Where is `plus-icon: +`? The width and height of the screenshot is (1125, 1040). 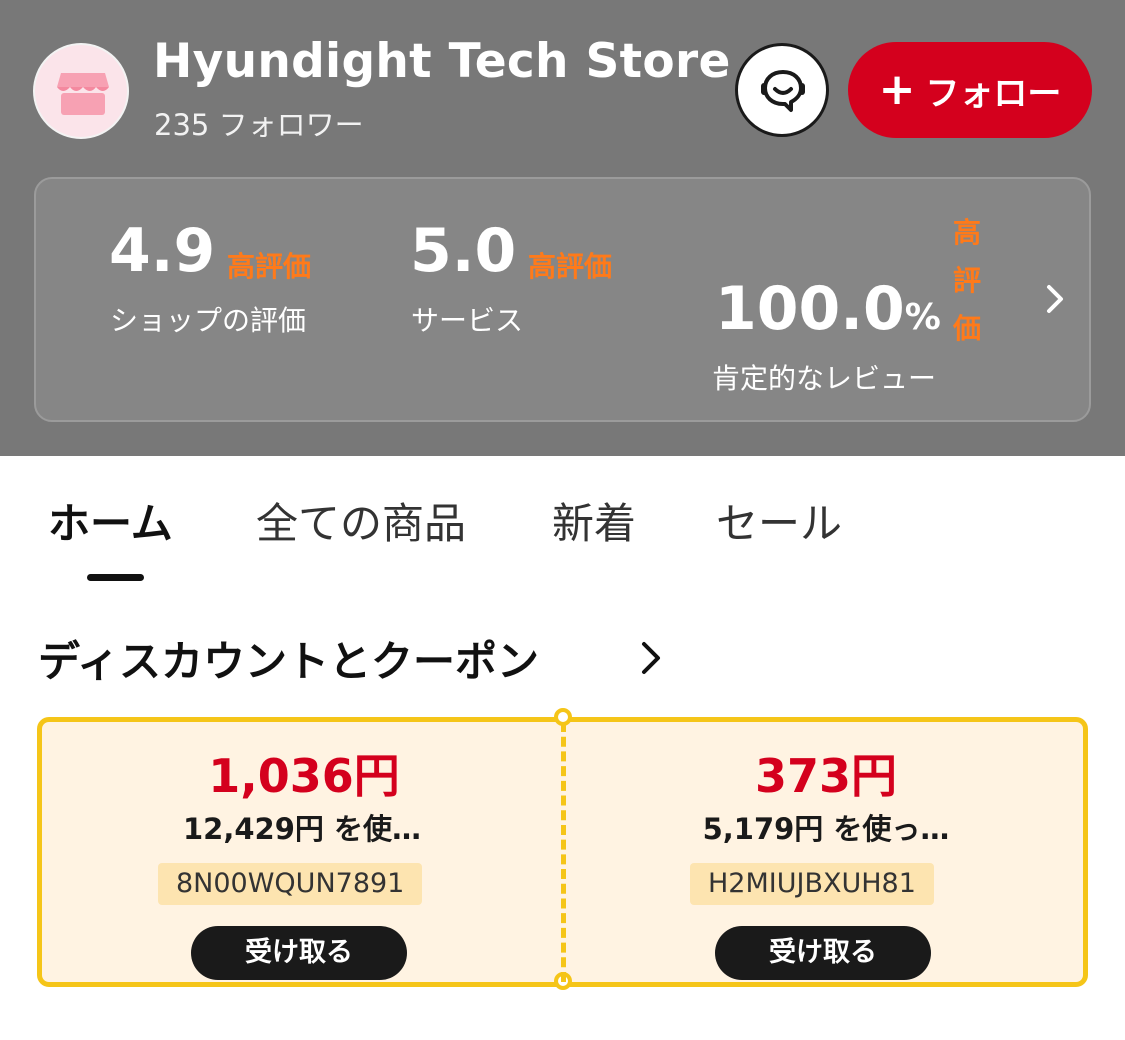 plus-icon: + is located at coordinates (897, 89).